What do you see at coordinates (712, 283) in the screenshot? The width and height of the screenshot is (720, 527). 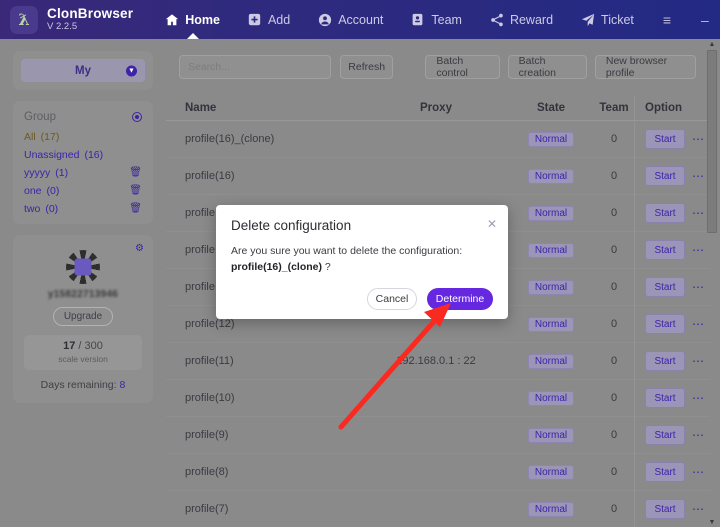 I see `vertical-scrollbar: ▲ ▼` at bounding box center [712, 283].